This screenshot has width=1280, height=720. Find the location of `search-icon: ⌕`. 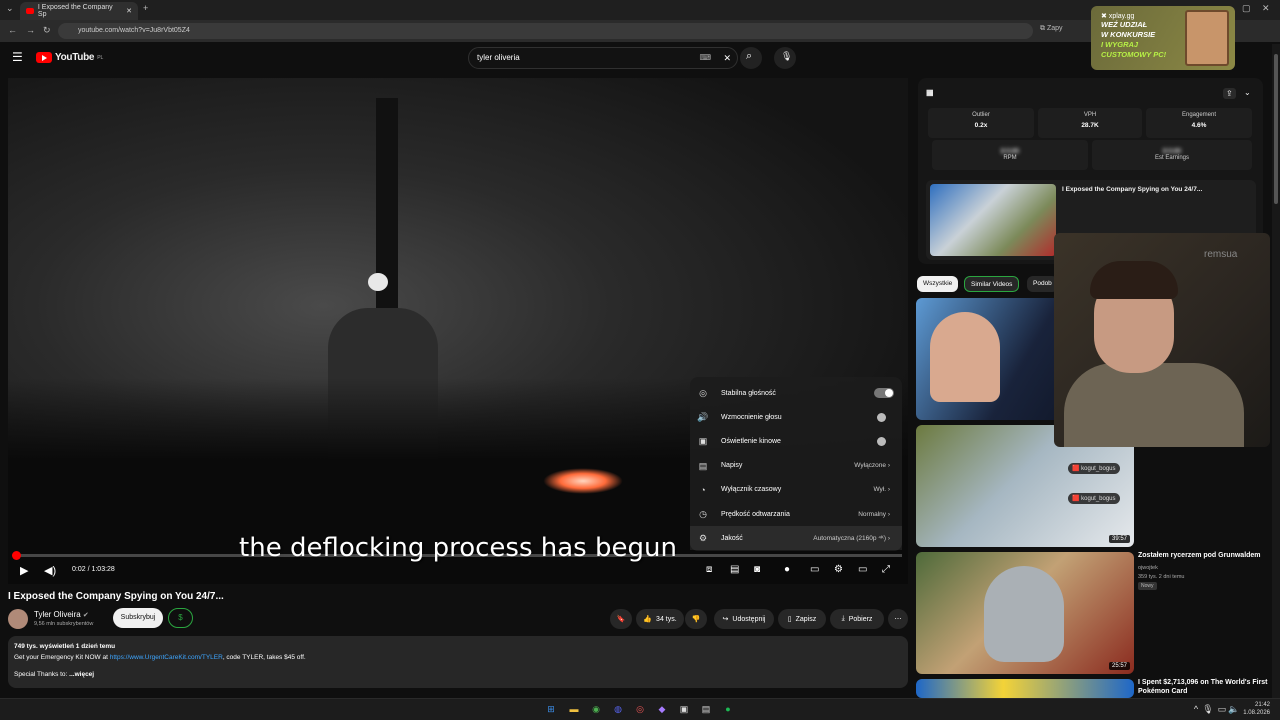

search-icon: ⌕ is located at coordinates (749, 56).